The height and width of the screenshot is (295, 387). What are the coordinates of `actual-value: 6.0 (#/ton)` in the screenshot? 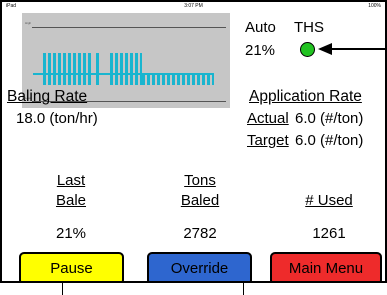 It's located at (329, 118).